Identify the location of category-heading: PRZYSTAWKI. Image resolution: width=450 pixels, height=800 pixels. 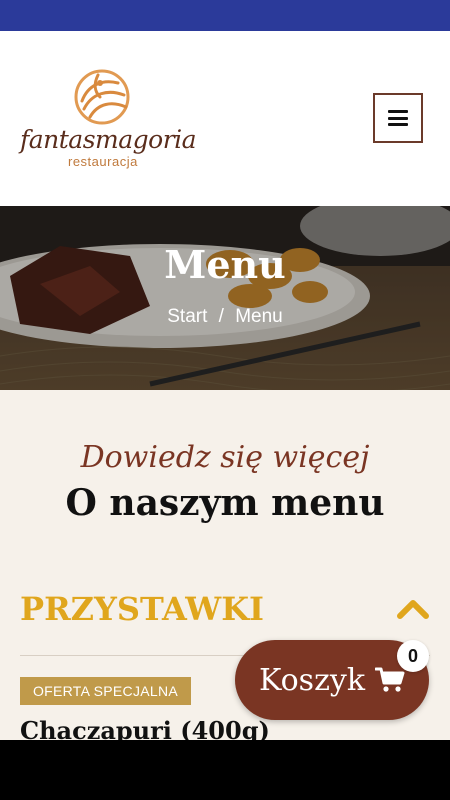
(142, 609).